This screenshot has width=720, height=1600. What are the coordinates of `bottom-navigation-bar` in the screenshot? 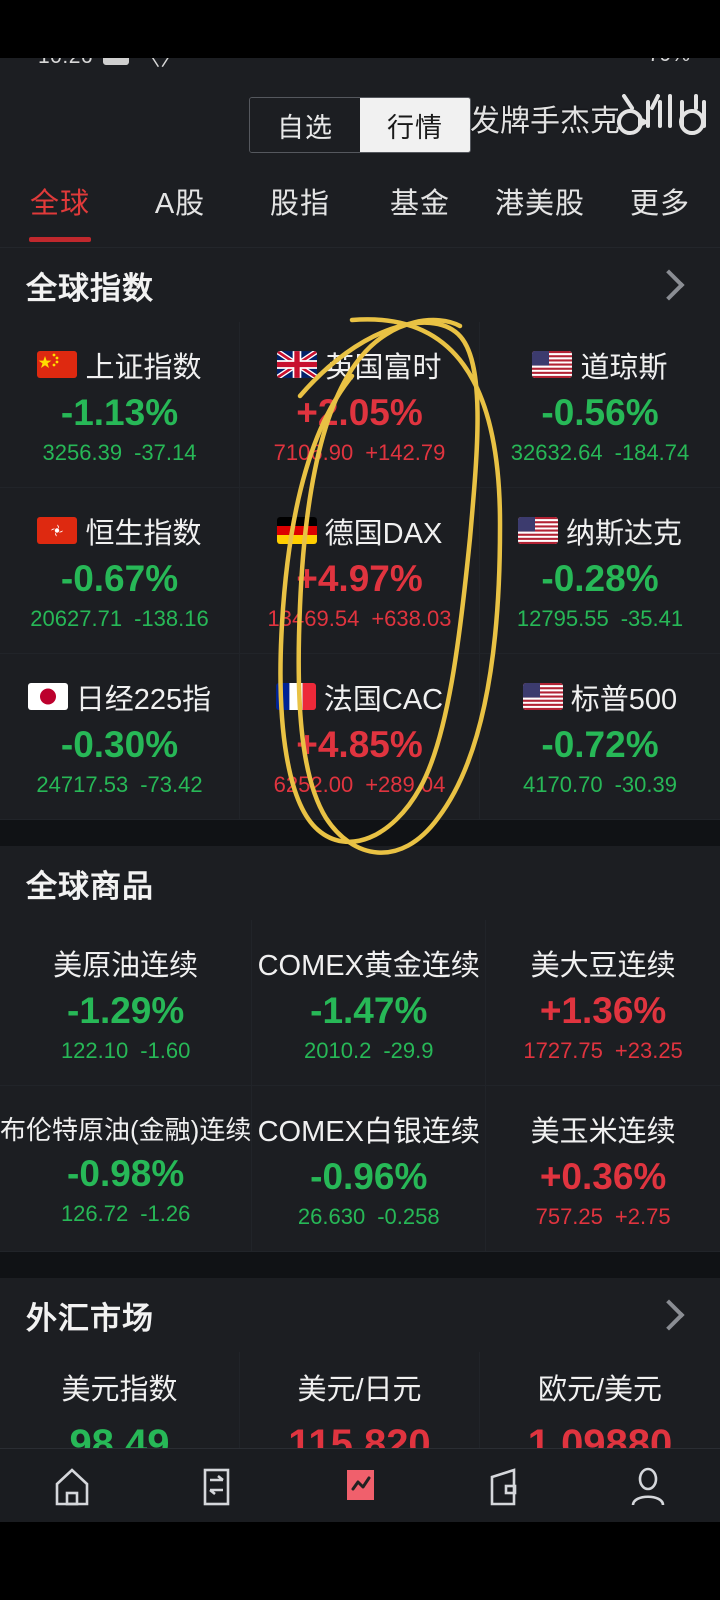 It's located at (360, 1485).